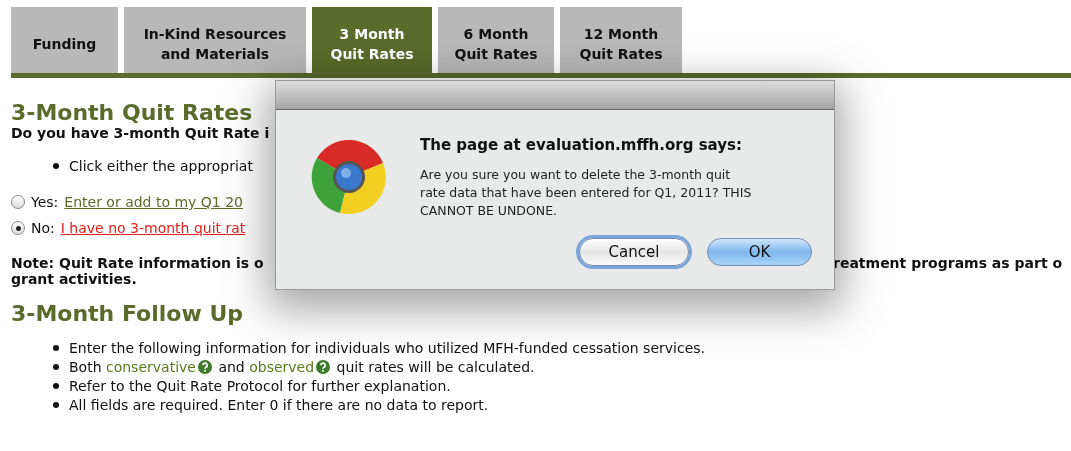 The width and height of the screenshot is (1071, 451). I want to click on tab: In-Kind Resources and Materials, so click(215, 40).